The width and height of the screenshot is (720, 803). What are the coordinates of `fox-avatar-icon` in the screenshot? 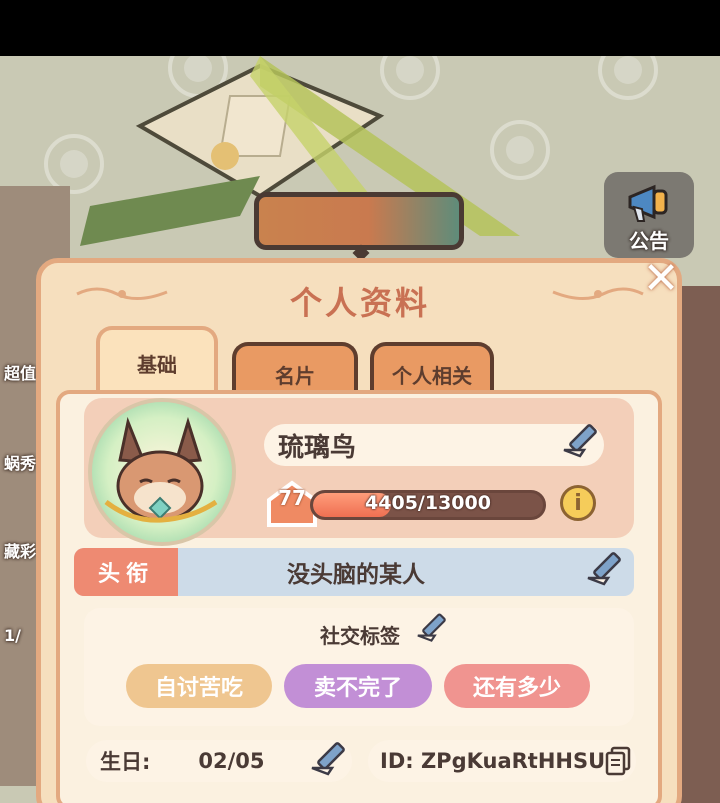 It's located at (161, 469).